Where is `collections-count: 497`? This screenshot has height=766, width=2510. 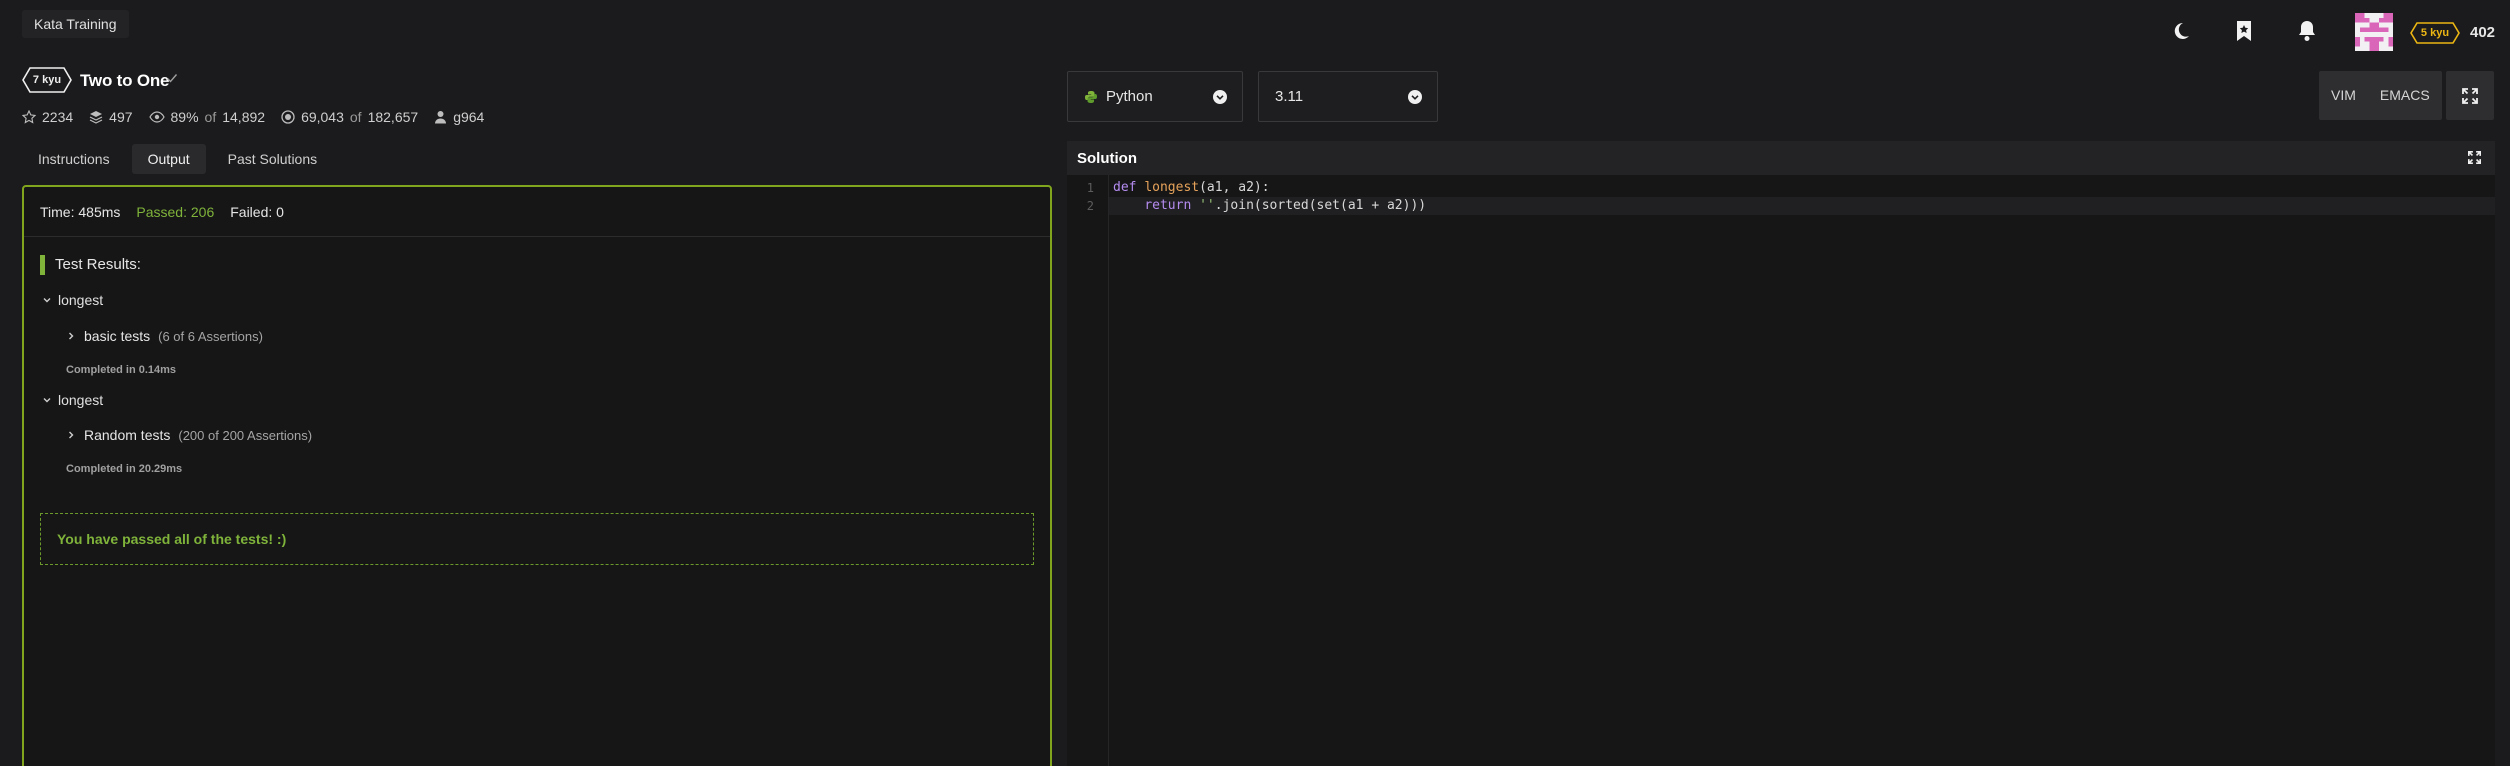 collections-count: 497 is located at coordinates (121, 117).